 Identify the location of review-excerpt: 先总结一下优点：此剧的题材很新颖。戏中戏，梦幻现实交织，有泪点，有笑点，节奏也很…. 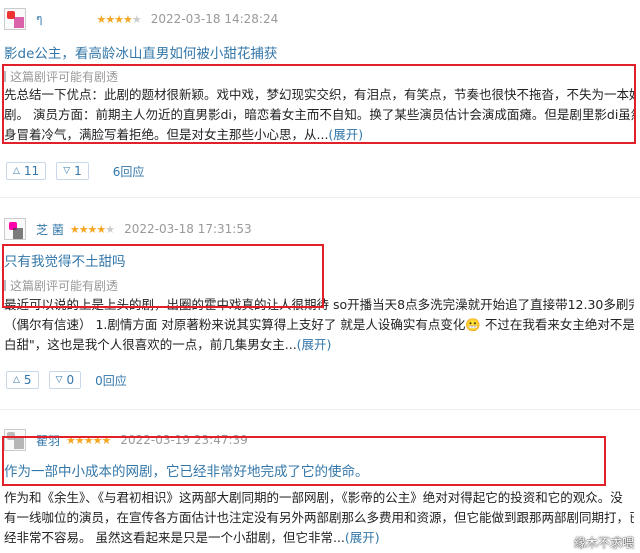
(319, 114).